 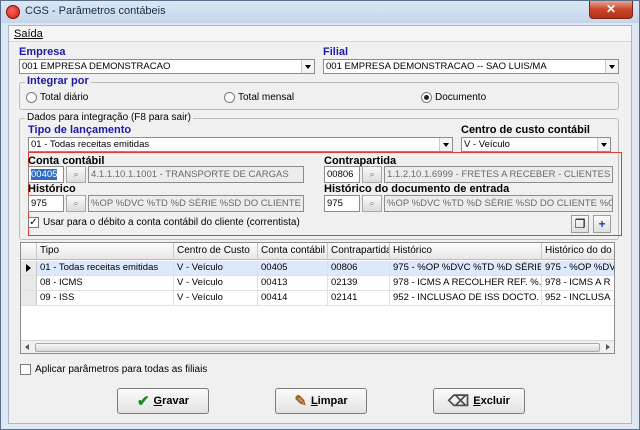 What do you see at coordinates (417, 189) in the screenshot?
I see `historico-doc-label: Histórico do documento de entrada` at bounding box center [417, 189].